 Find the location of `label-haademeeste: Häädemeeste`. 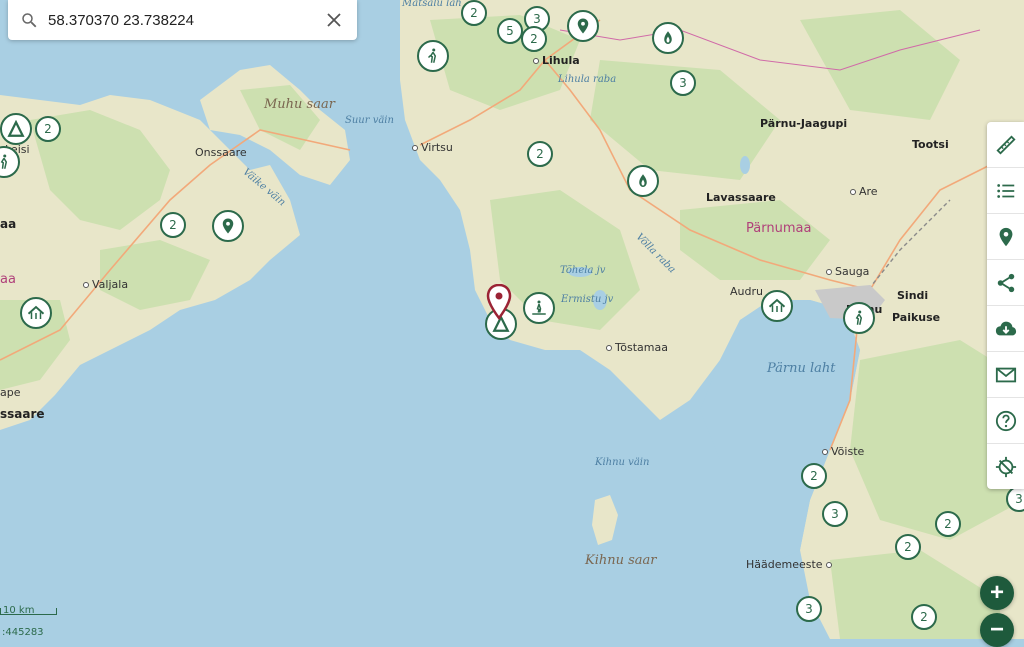

label-haademeeste: Häädemeeste is located at coordinates (790, 564).